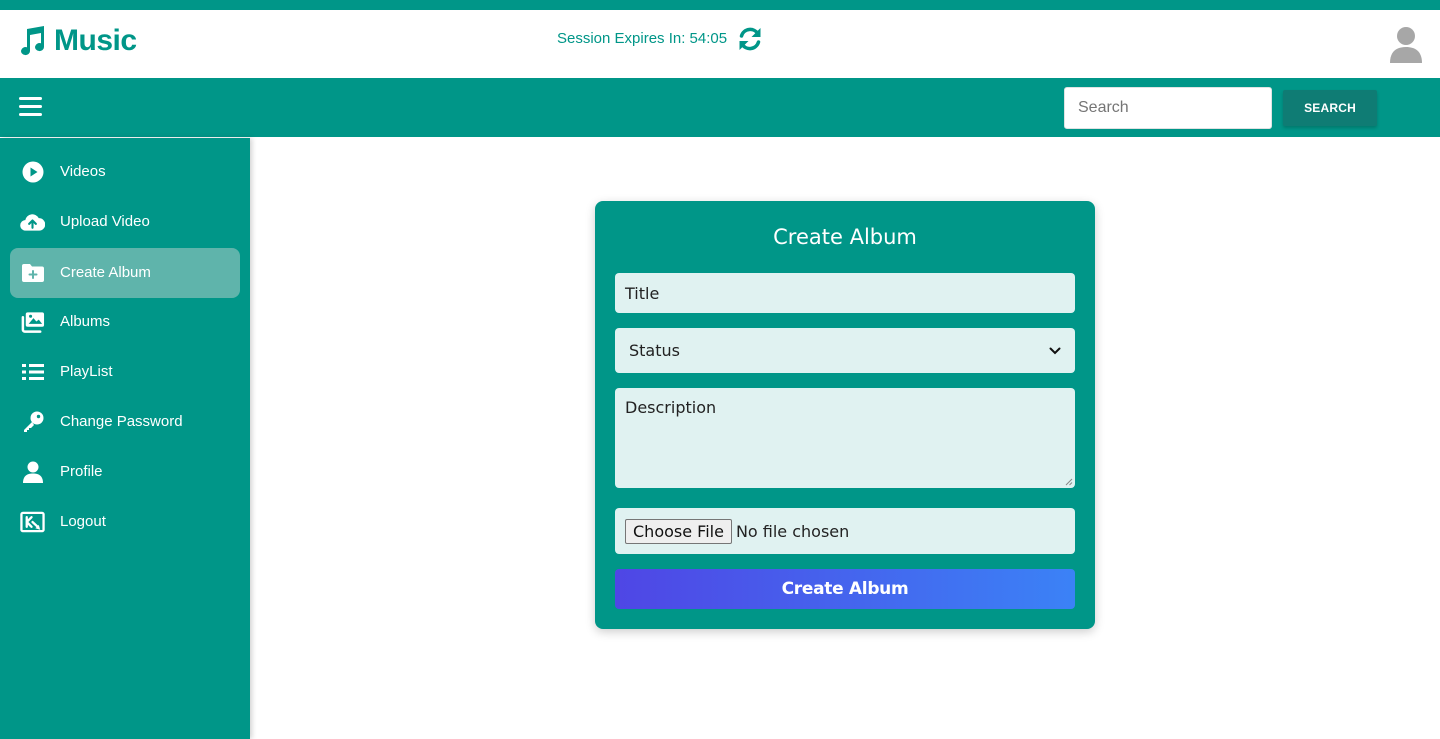 The height and width of the screenshot is (739, 1440). Describe the element at coordinates (1168, 108) in the screenshot. I see `search-input` at that location.